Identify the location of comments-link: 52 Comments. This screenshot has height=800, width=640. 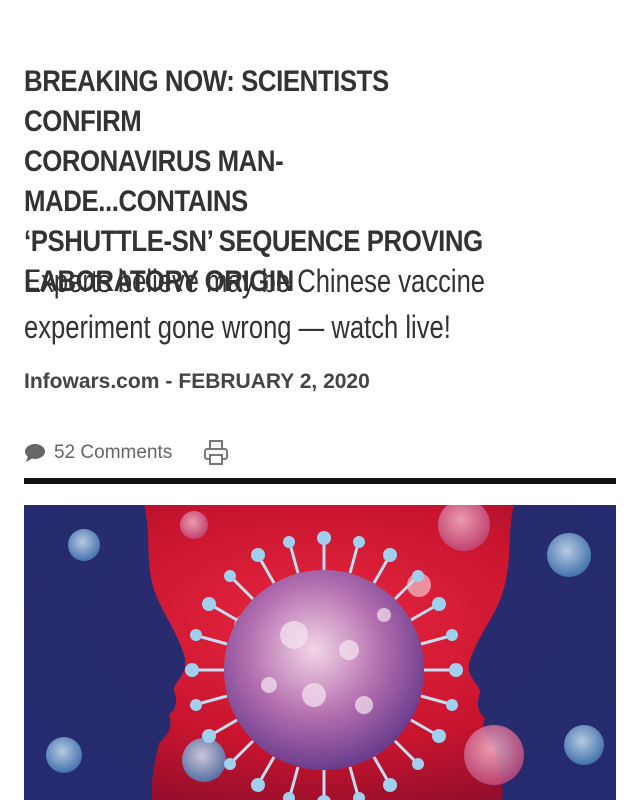
(98, 453).